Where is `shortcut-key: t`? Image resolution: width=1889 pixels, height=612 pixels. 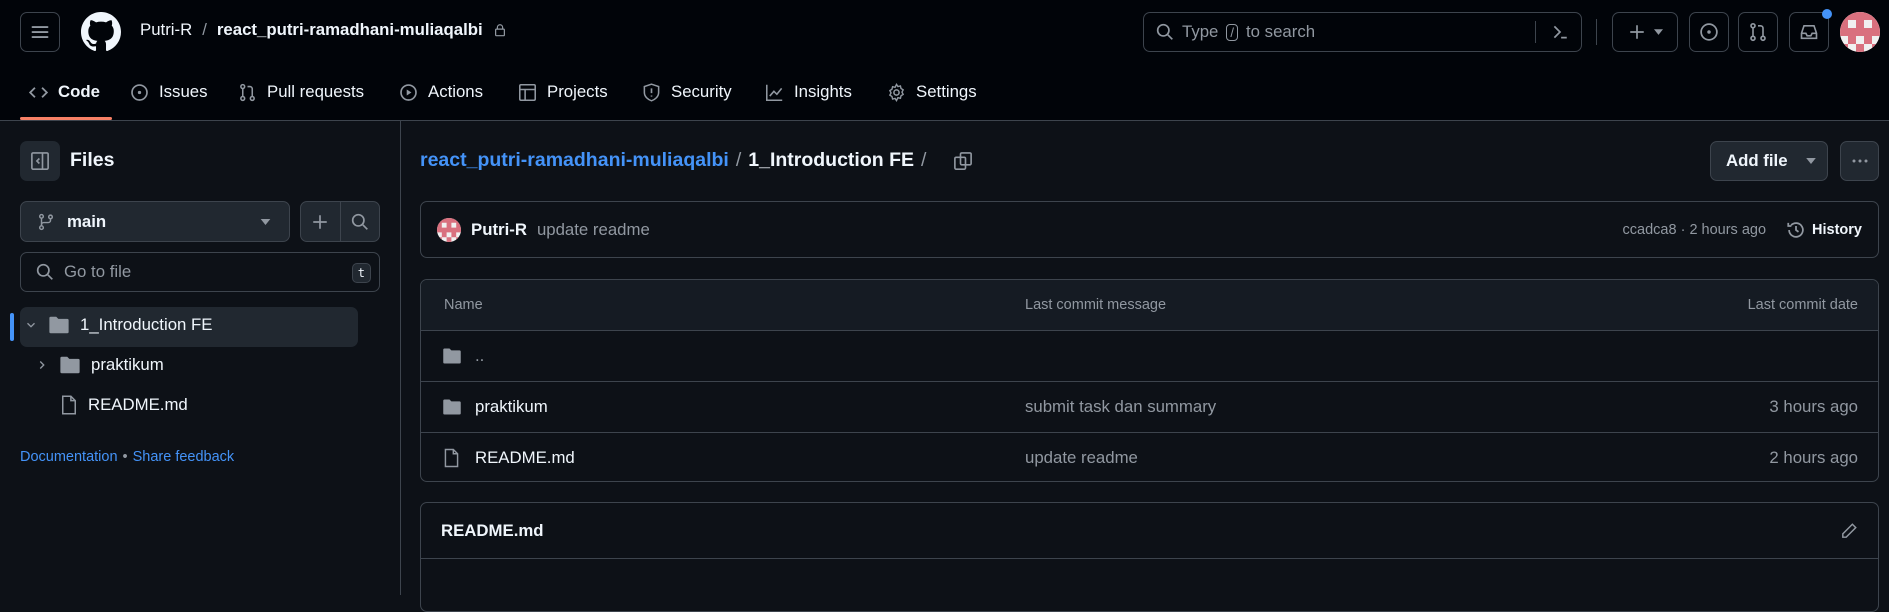 shortcut-key: t is located at coordinates (361, 273).